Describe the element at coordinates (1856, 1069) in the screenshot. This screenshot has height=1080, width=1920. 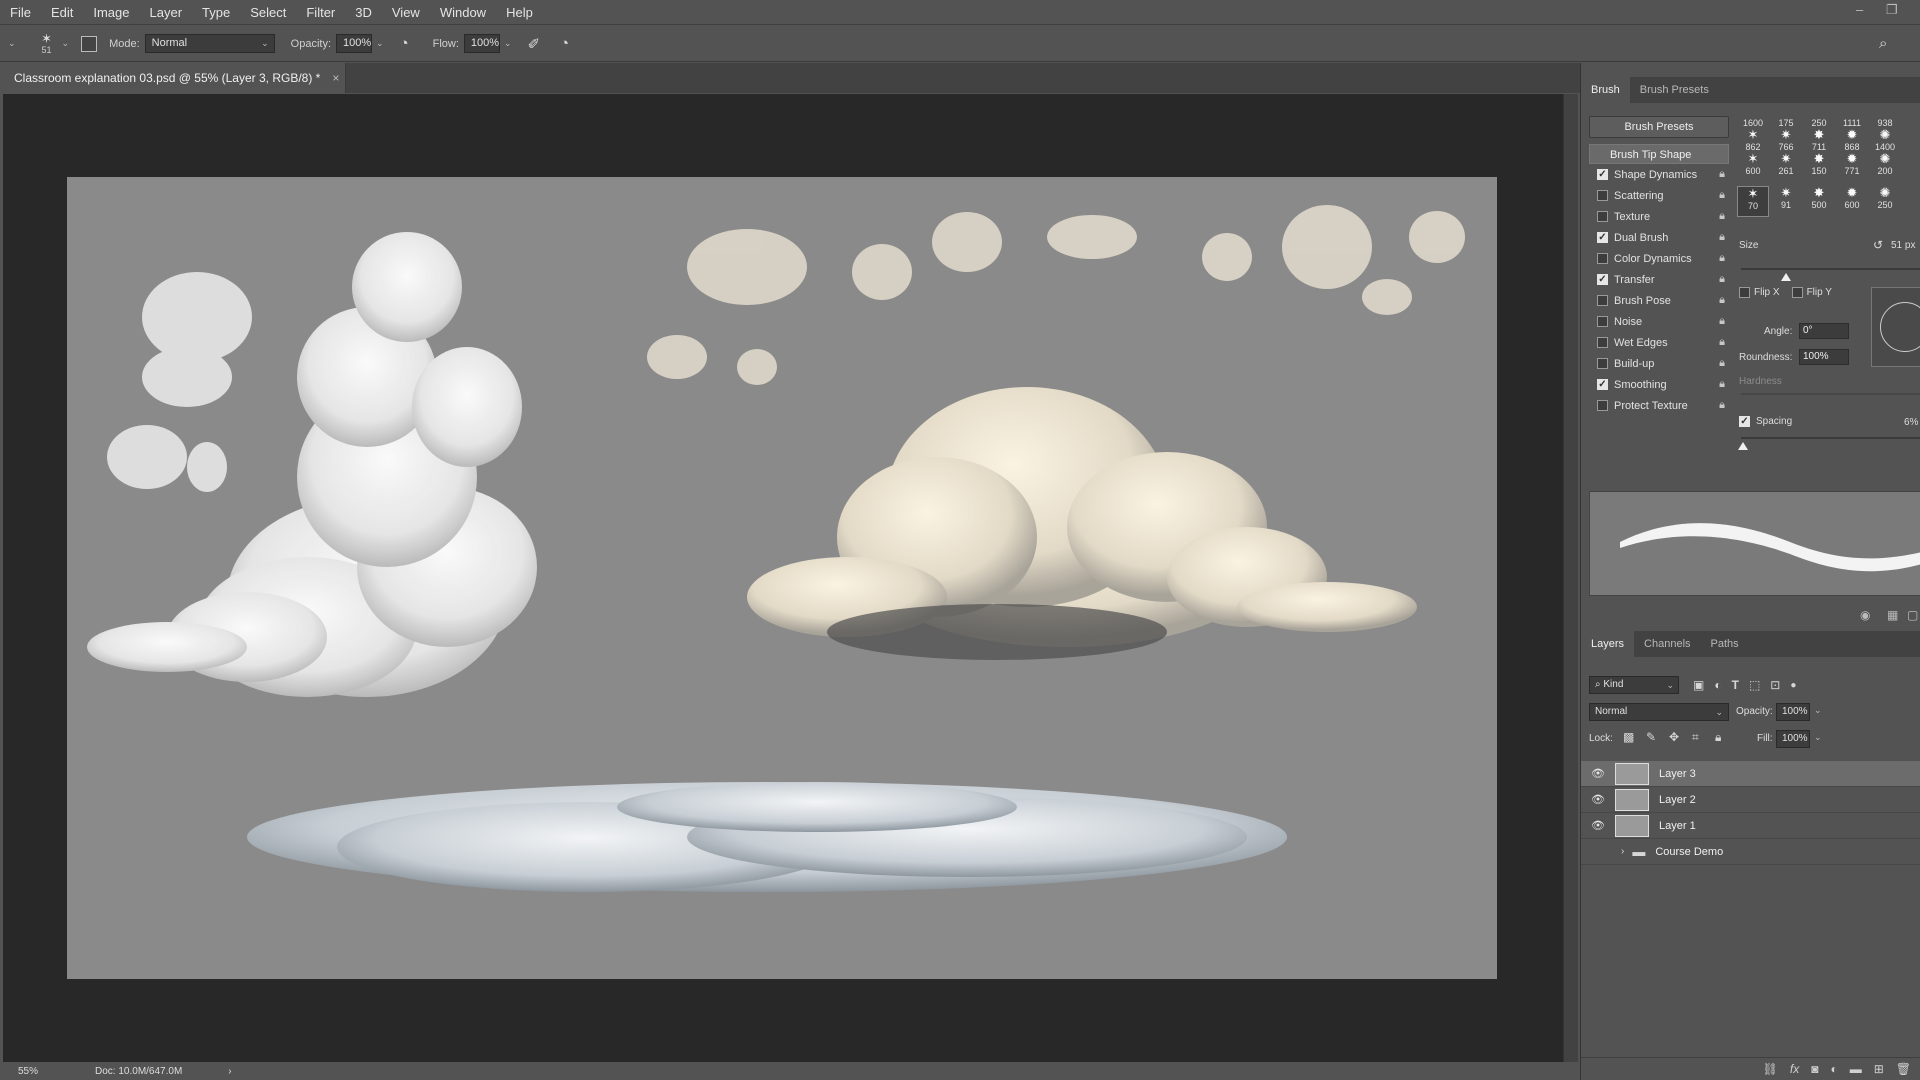
I see `new-group-icon: ▬` at that location.